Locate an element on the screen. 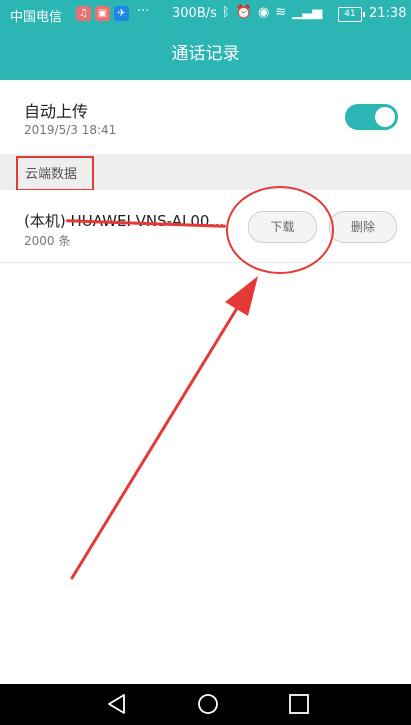 The height and width of the screenshot is (725, 411). home-icon is located at coordinates (208, 704).